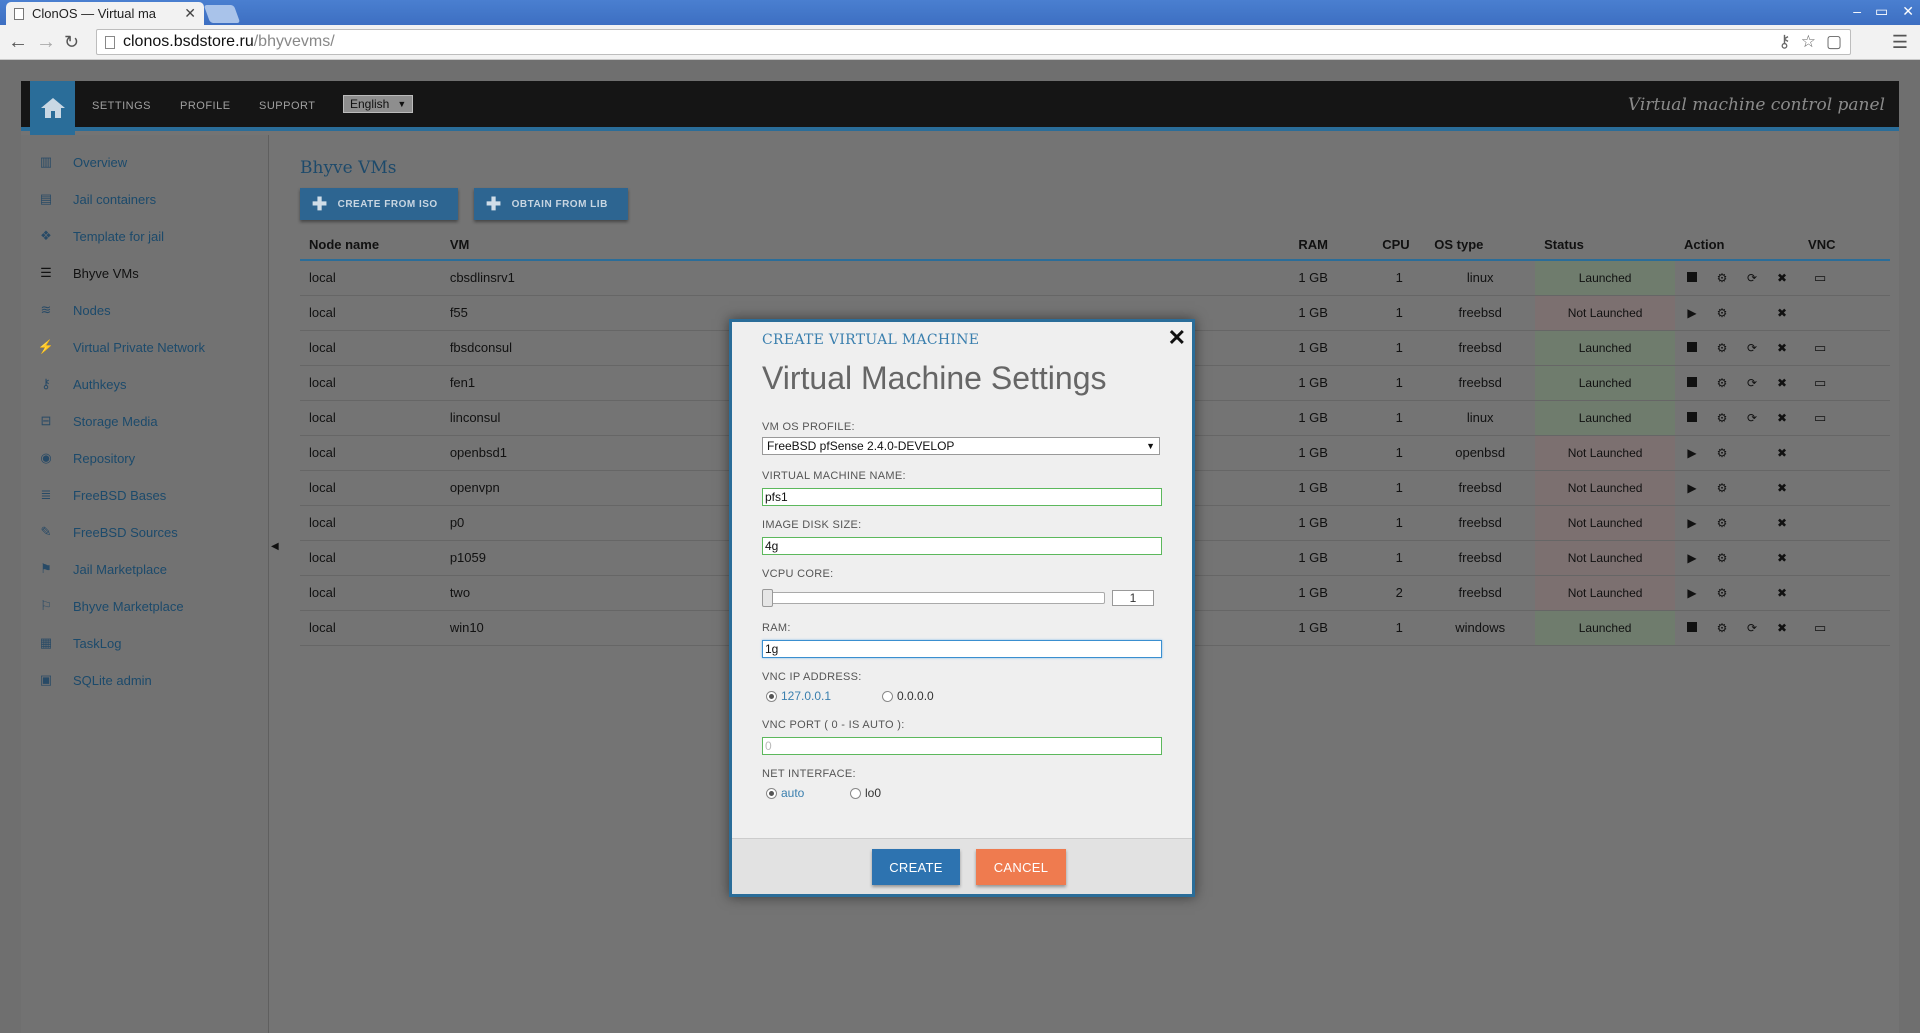  I want to click on nav-profile: PROFILE, so click(205, 106).